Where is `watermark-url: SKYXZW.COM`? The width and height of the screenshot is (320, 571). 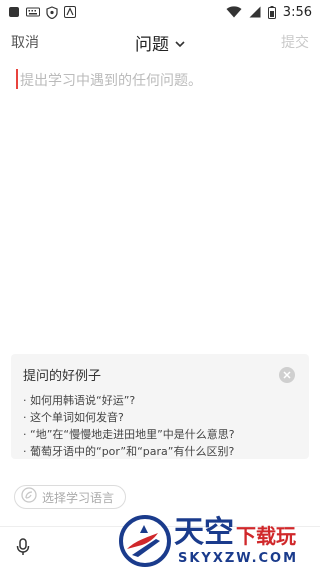
watermark-url: SKYXZW.COM is located at coordinates (238, 558).